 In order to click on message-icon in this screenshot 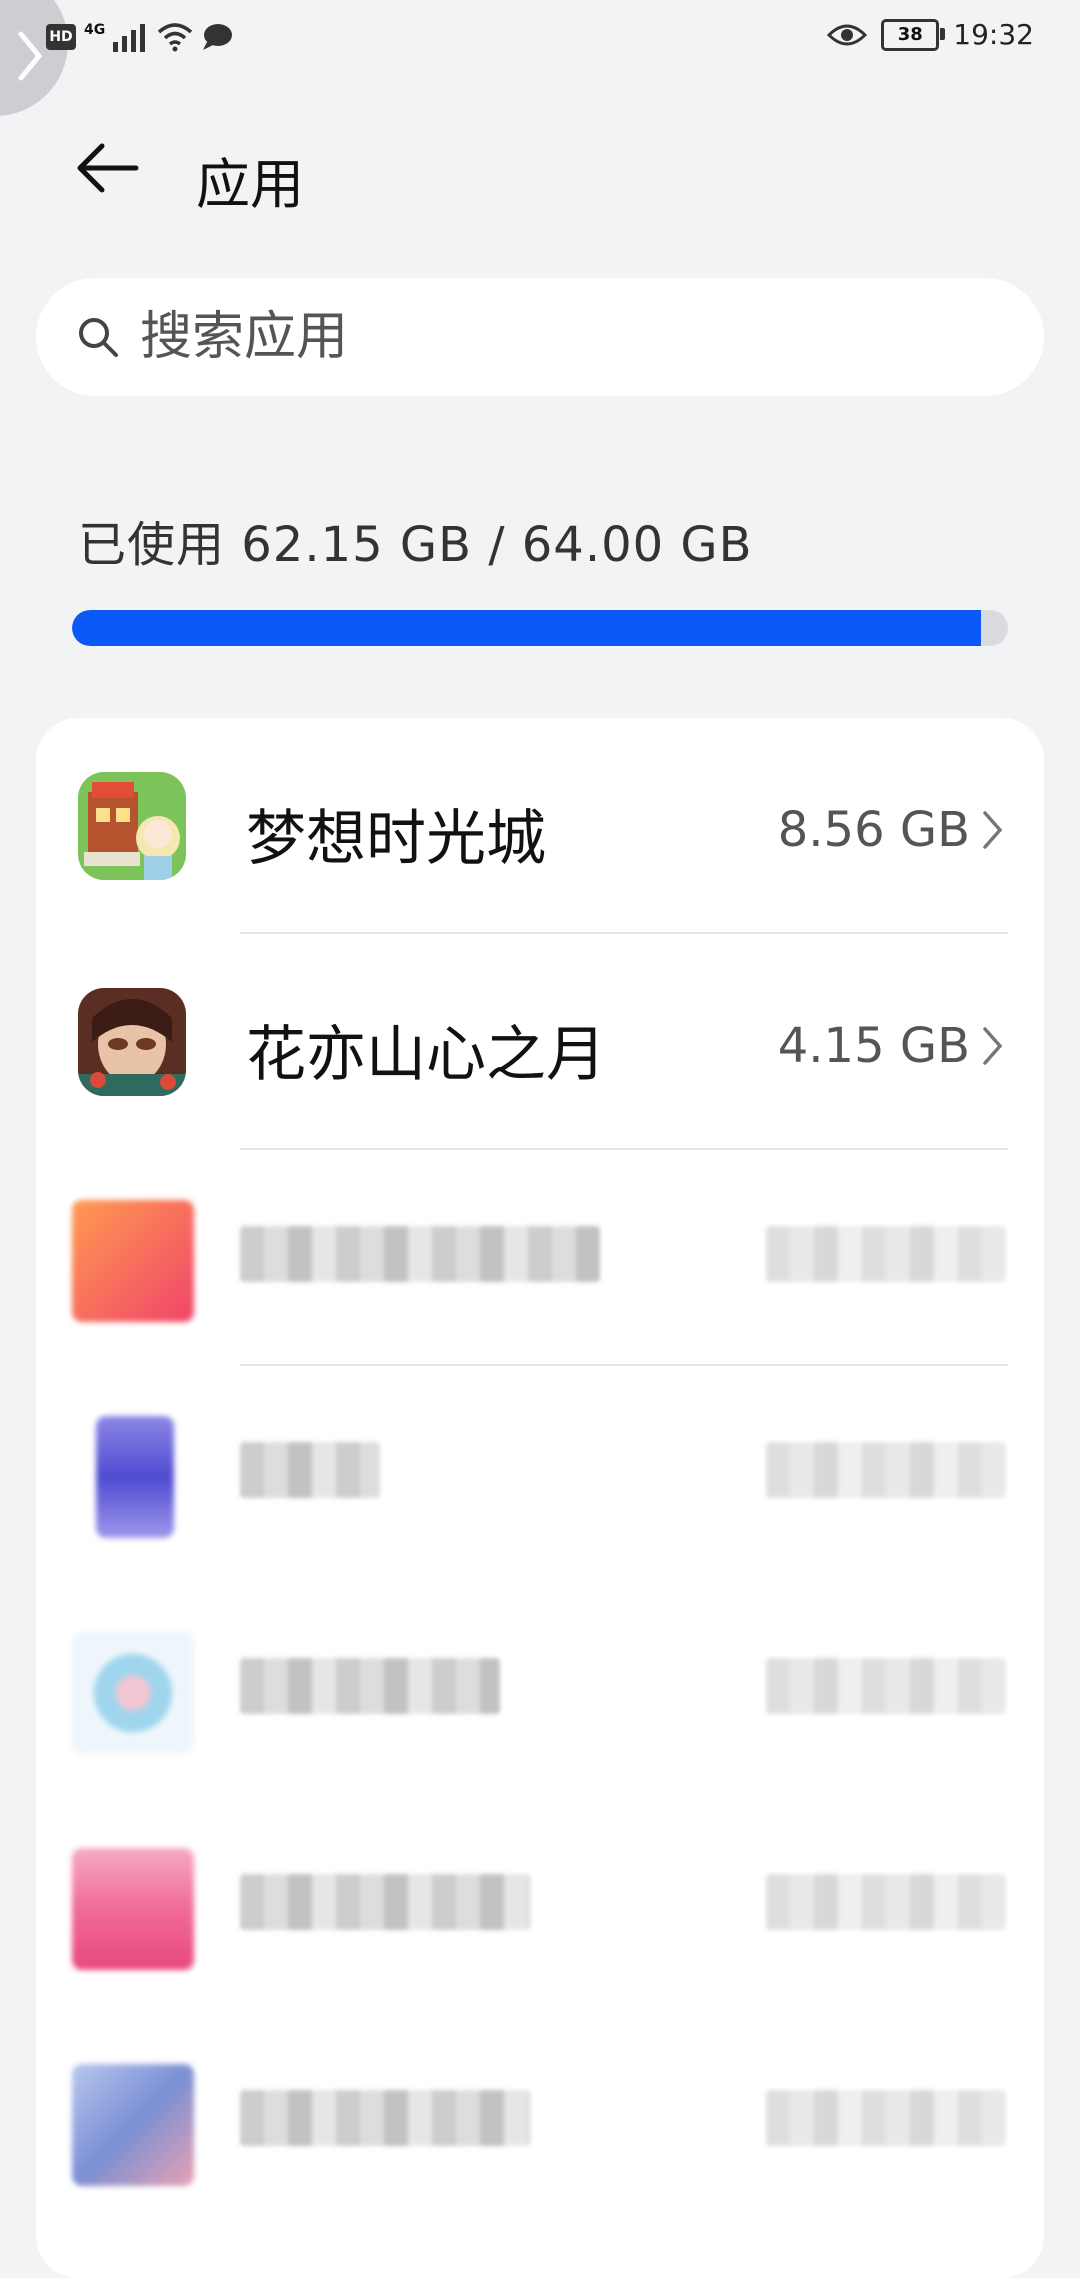, I will do `click(218, 37)`.